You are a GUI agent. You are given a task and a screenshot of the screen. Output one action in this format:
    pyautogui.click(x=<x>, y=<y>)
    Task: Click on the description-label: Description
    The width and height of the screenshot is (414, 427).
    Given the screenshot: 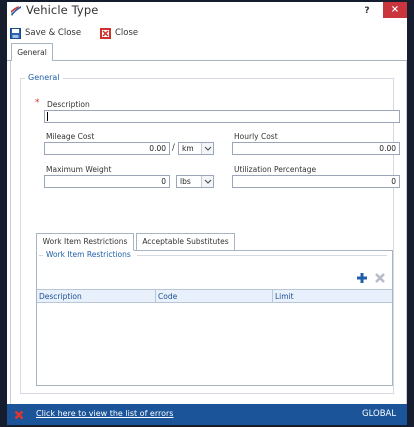 What is the action you would take?
    pyautogui.click(x=68, y=104)
    